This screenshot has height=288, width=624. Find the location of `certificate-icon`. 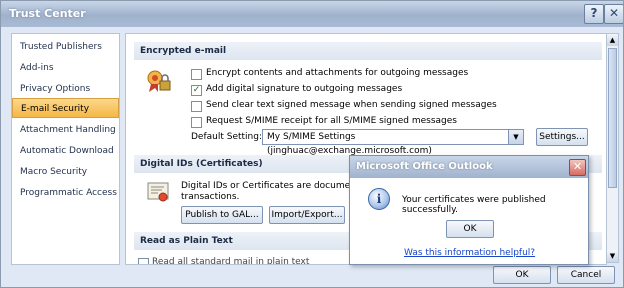

certificate-icon is located at coordinates (158, 192).